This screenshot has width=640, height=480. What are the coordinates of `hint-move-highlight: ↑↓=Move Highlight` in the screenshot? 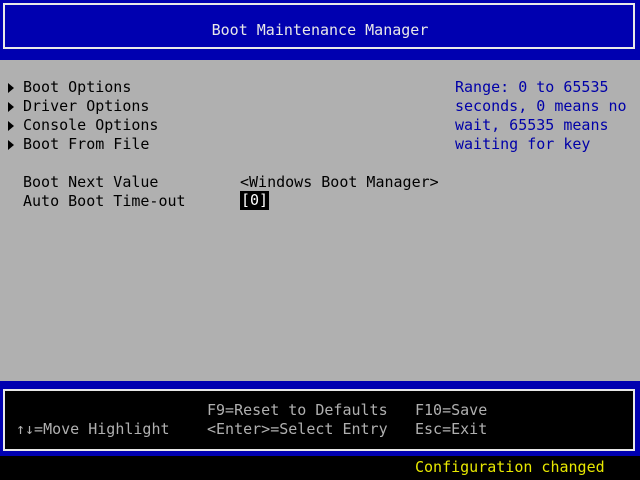 It's located at (93, 429).